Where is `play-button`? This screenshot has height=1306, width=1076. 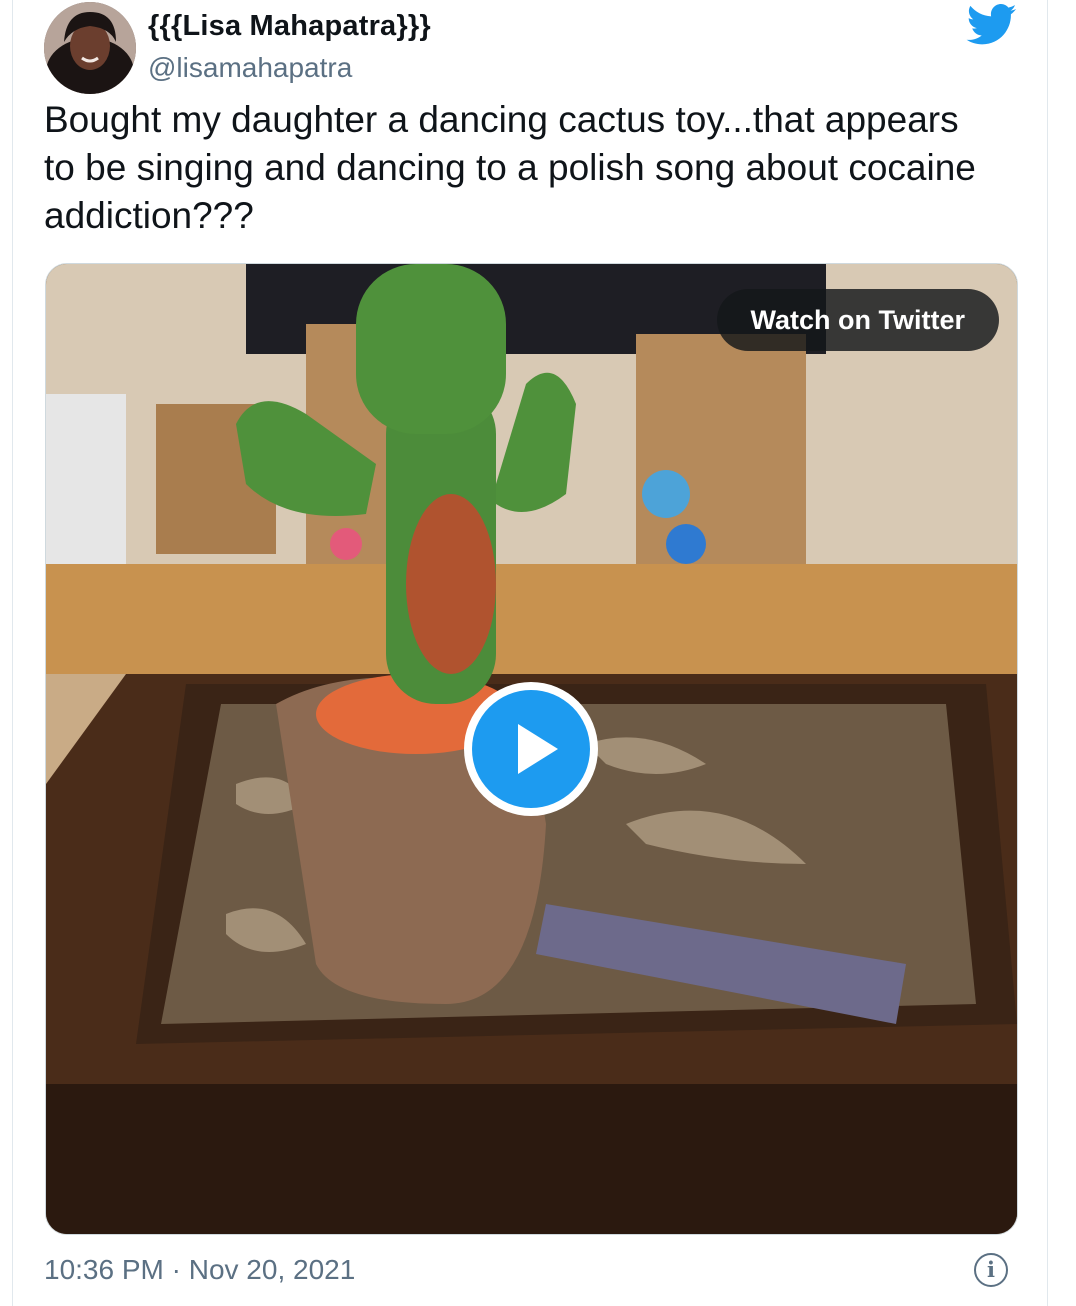 play-button is located at coordinates (531, 749).